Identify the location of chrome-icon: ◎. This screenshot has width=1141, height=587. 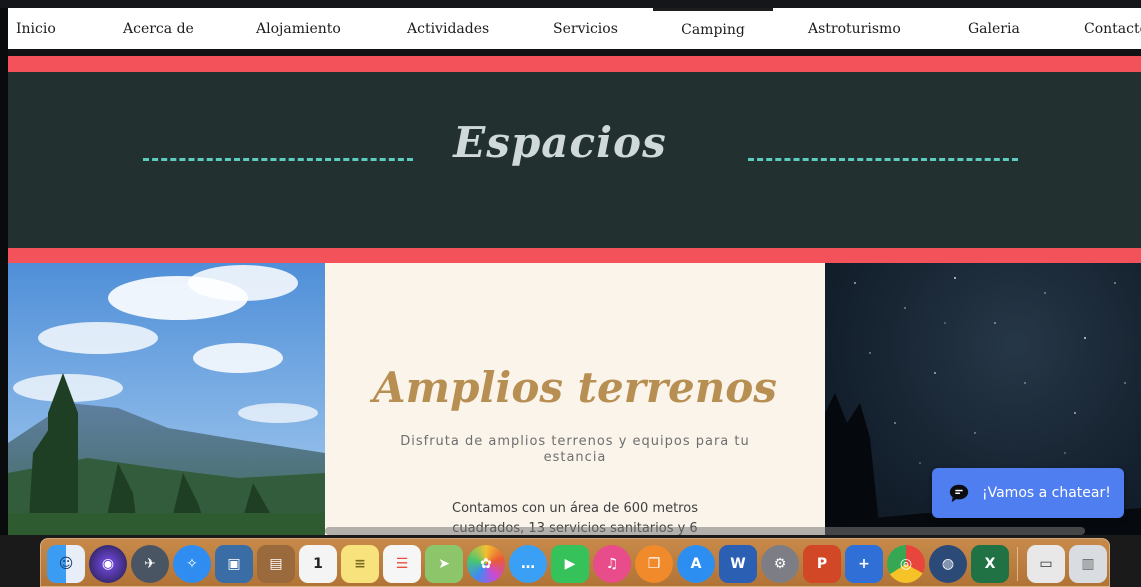
(906, 564).